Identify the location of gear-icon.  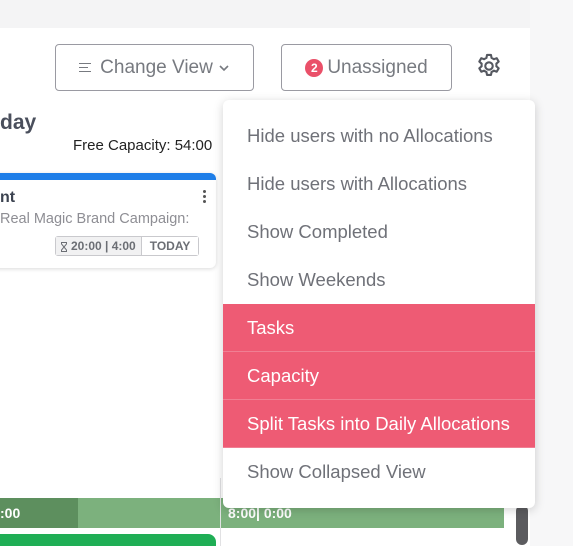
(489, 66).